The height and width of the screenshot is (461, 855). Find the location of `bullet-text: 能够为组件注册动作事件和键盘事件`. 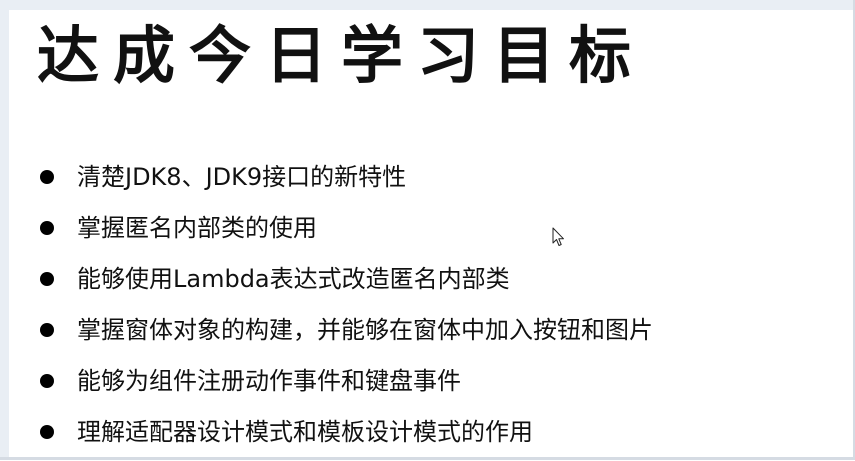

bullet-text: 能够为组件注册动作事件和键盘事件 is located at coordinates (269, 381).